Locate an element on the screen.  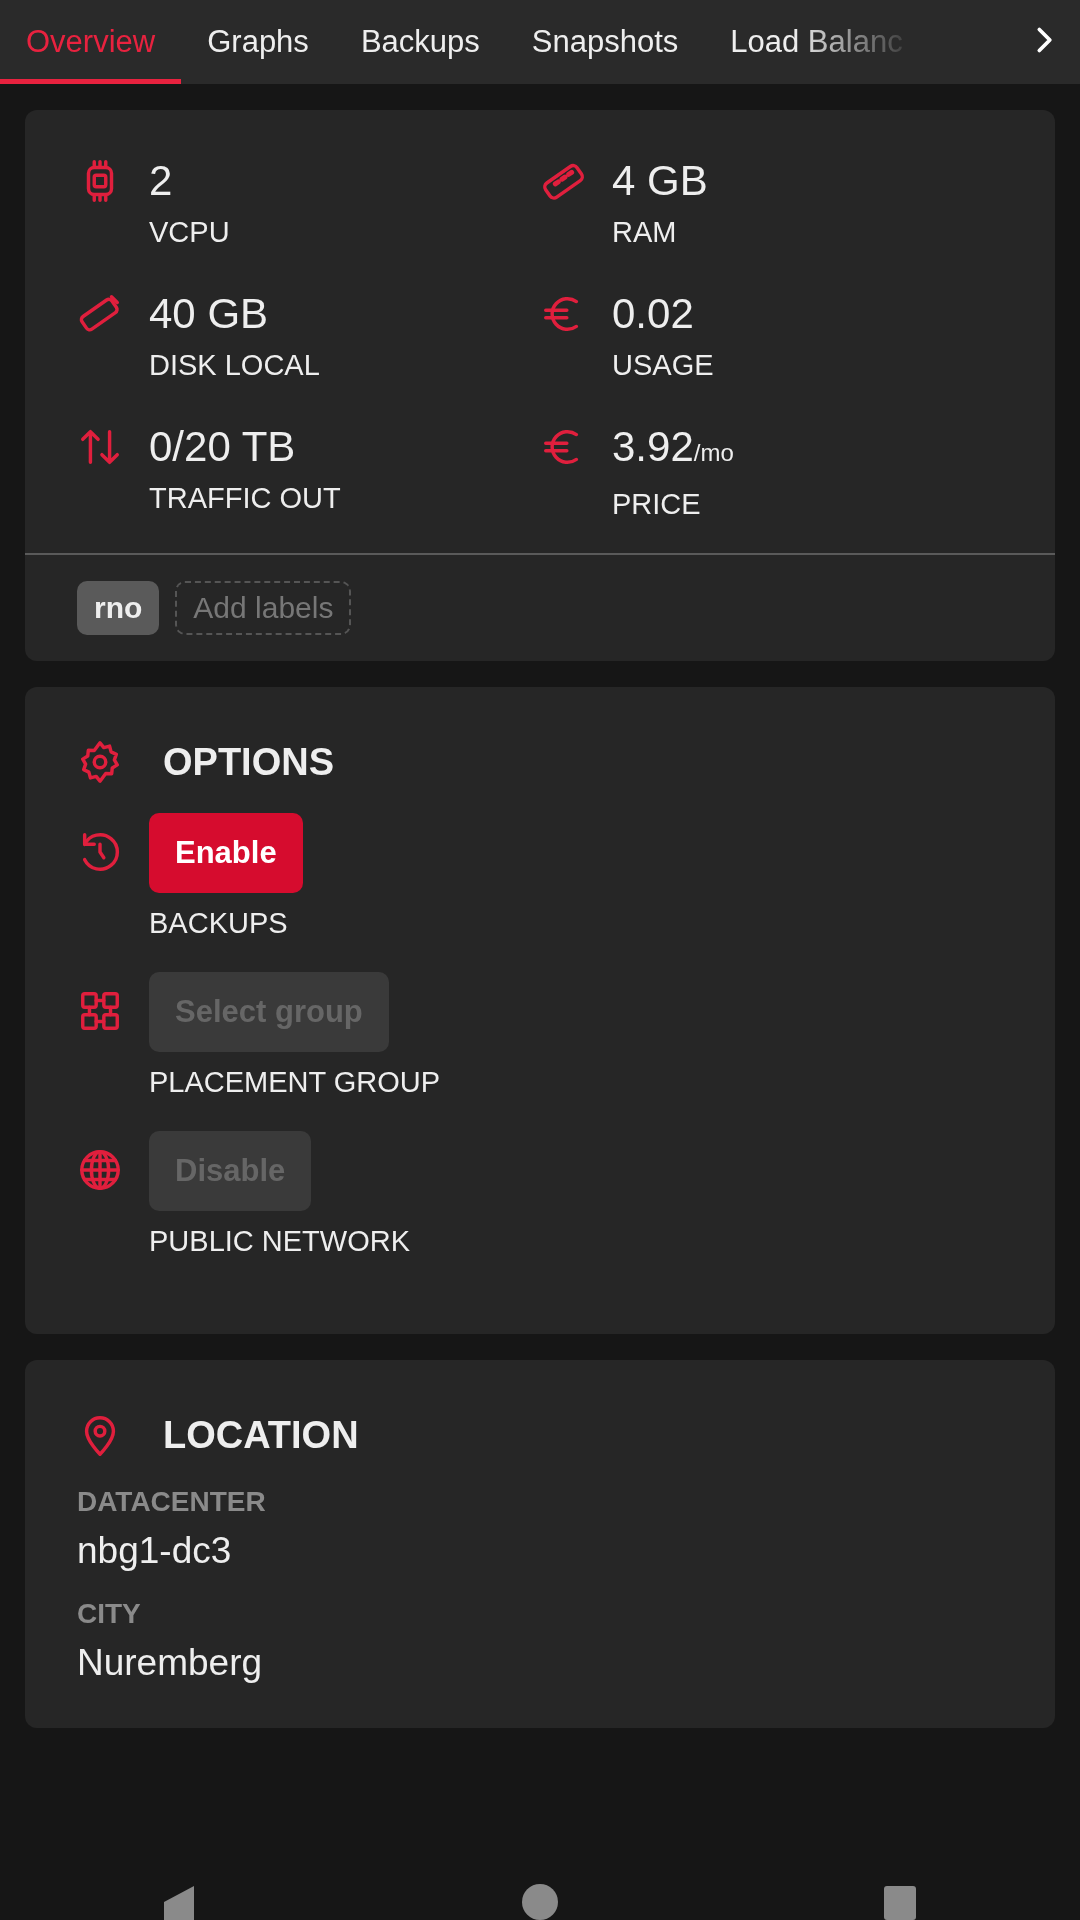
tab: Backups is located at coordinates (420, 42).